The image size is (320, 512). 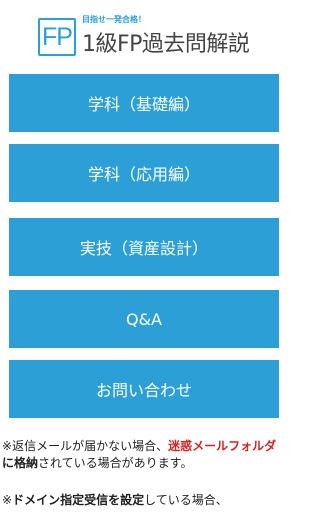 I want to click on menu-button-label: Q&A, so click(x=143, y=319).